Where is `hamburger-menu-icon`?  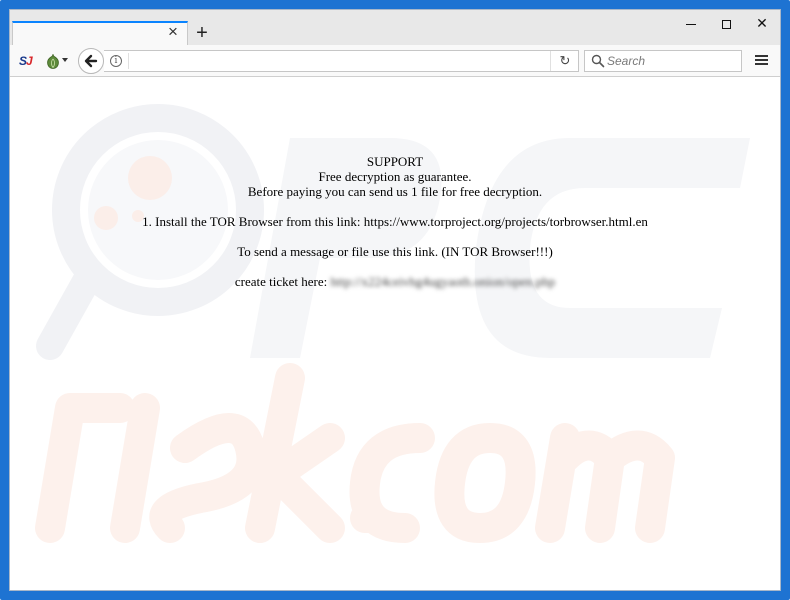 hamburger-menu-icon is located at coordinates (762, 60).